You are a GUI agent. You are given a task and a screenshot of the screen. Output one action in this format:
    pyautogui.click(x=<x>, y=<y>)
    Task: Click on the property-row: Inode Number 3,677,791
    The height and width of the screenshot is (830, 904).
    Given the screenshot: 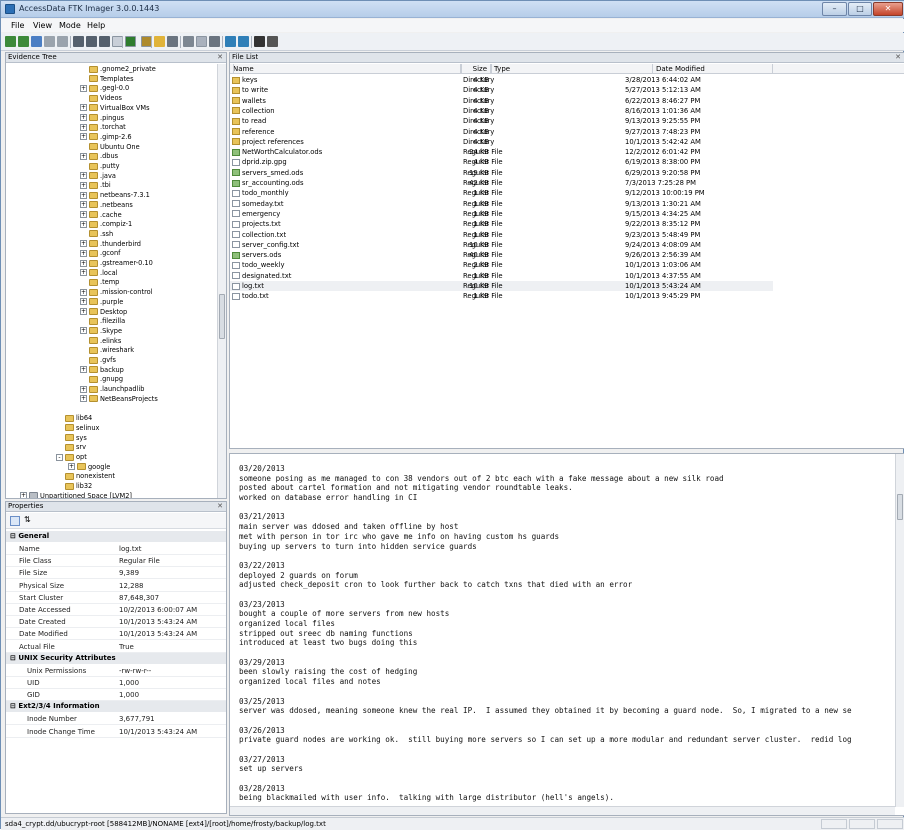 What is the action you would take?
    pyautogui.click(x=116, y=719)
    